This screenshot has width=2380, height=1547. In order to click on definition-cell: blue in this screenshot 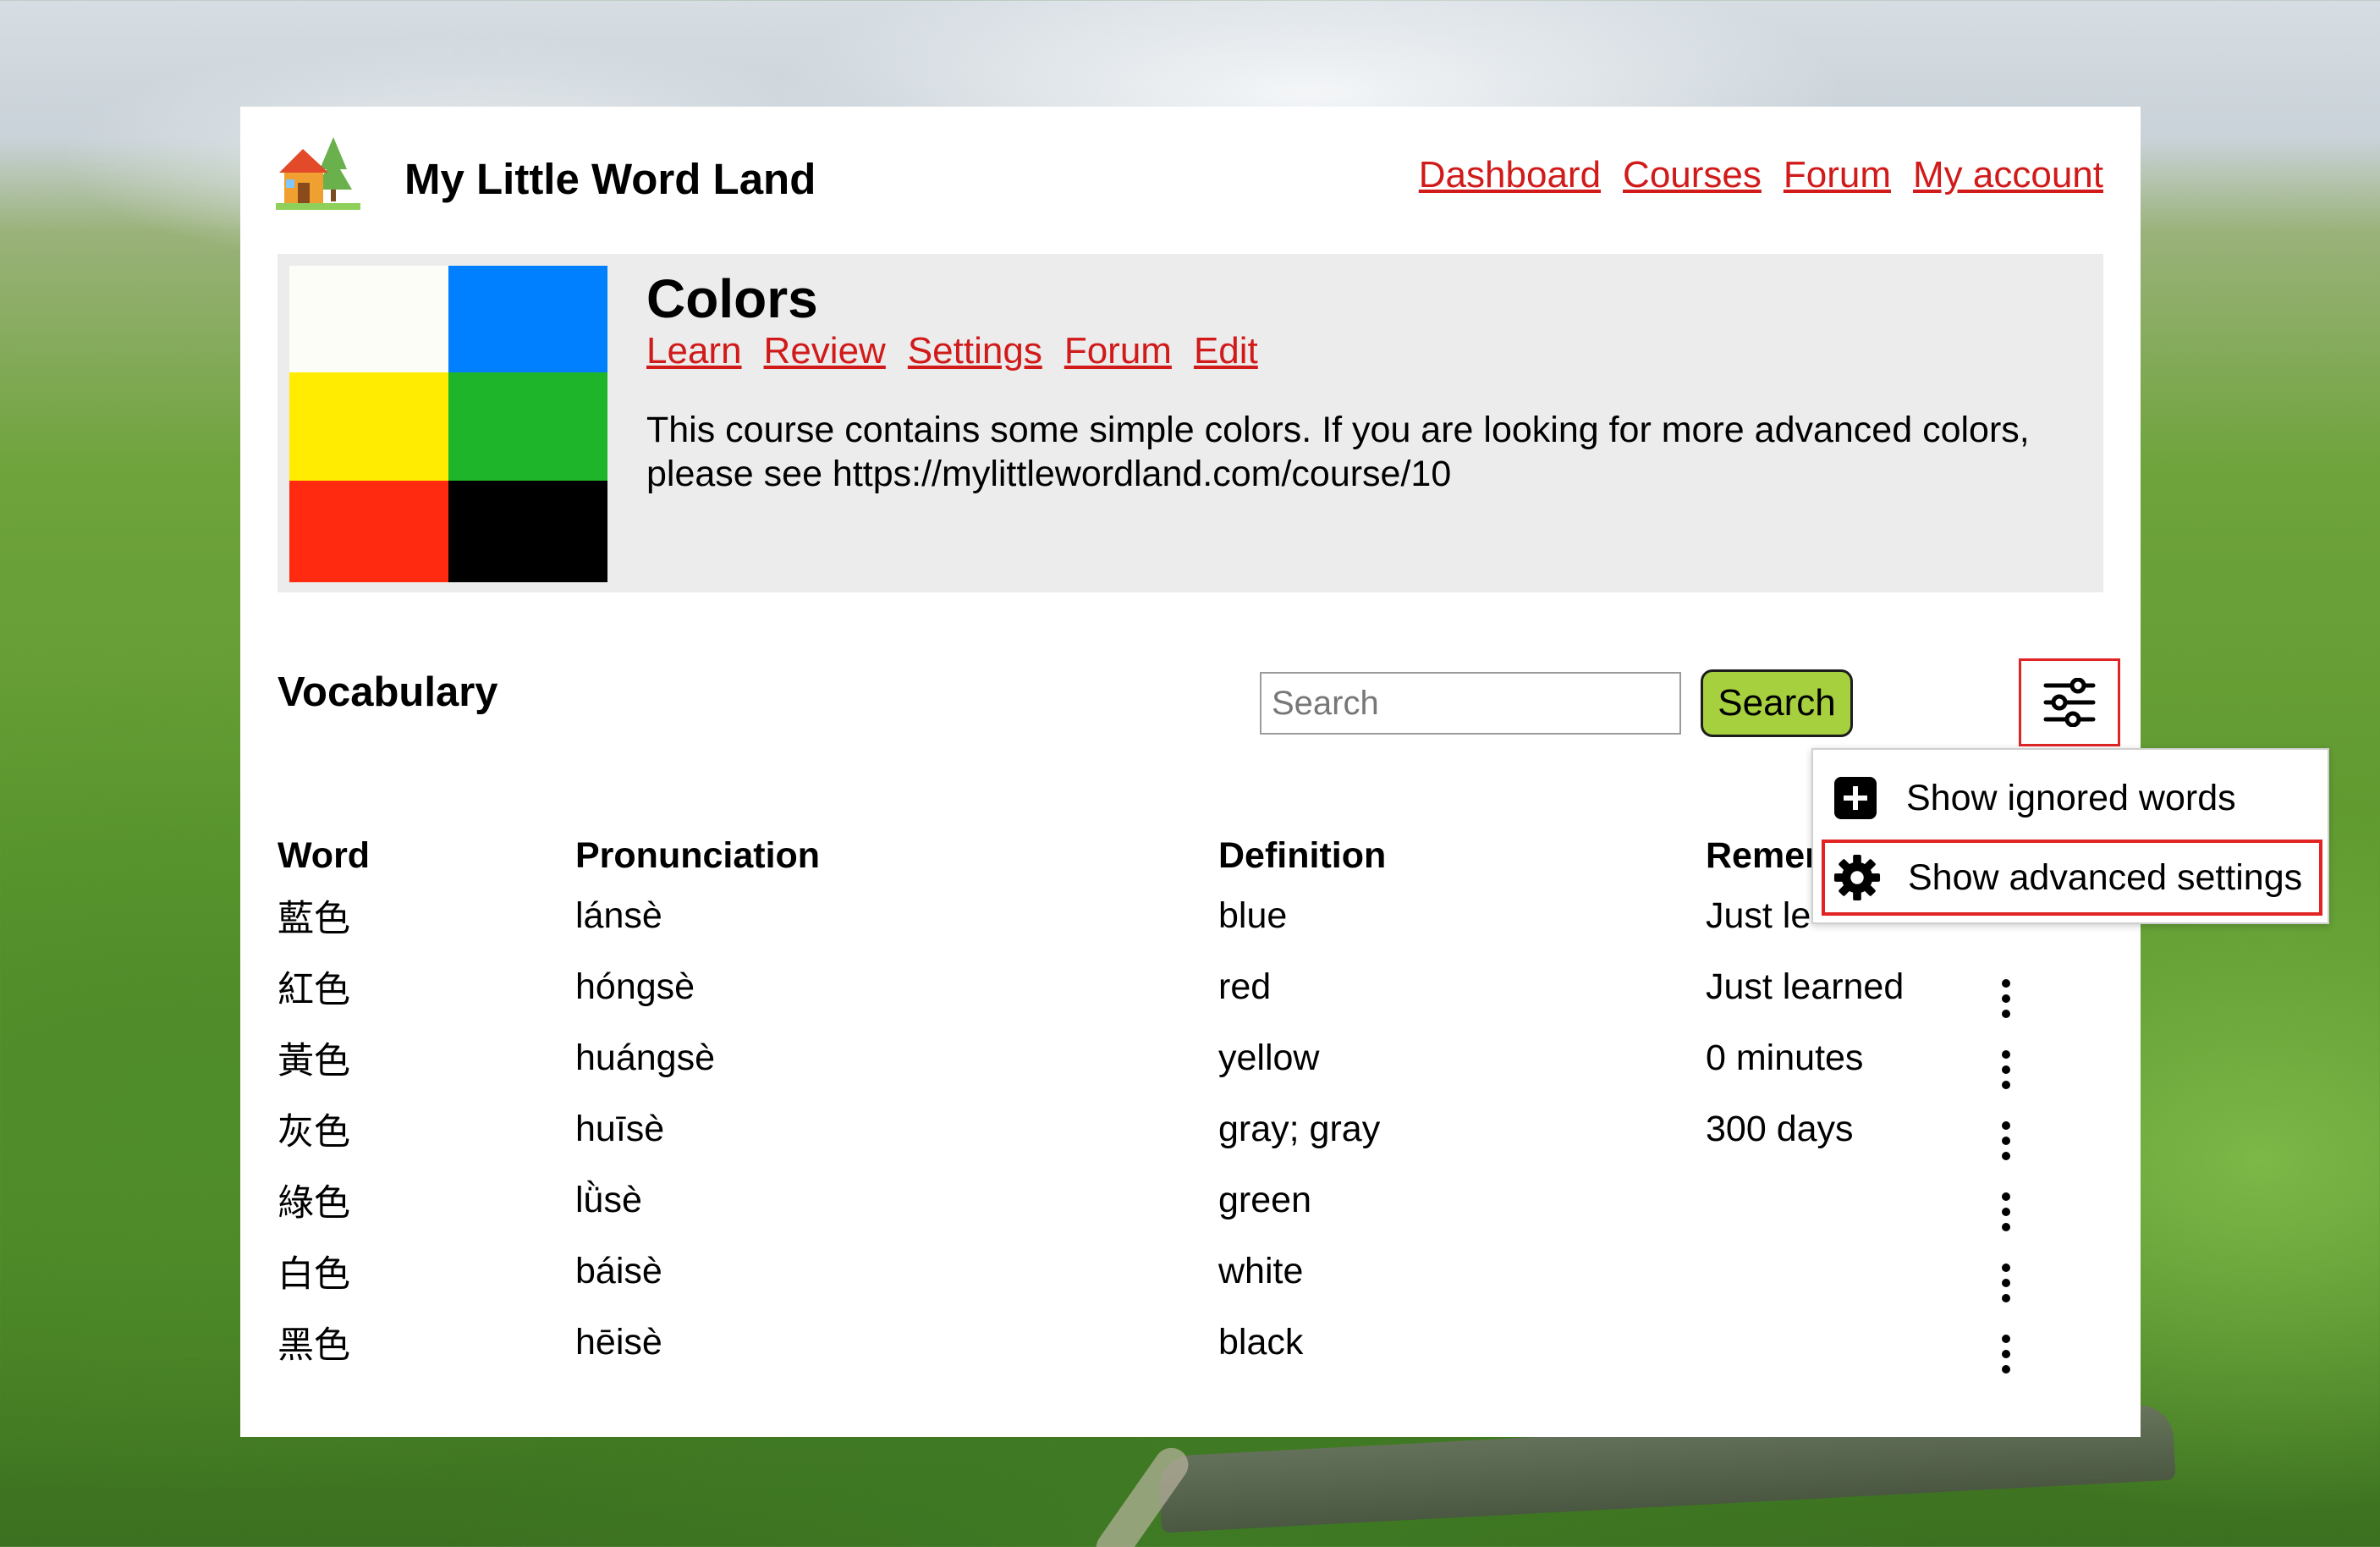, I will do `click(1253, 915)`.